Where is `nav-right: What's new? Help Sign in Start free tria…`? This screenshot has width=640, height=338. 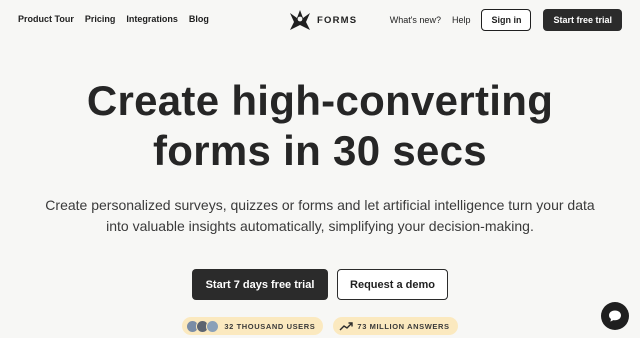
nav-right: What's new? Help Sign in Start free tria… is located at coordinates (506, 20).